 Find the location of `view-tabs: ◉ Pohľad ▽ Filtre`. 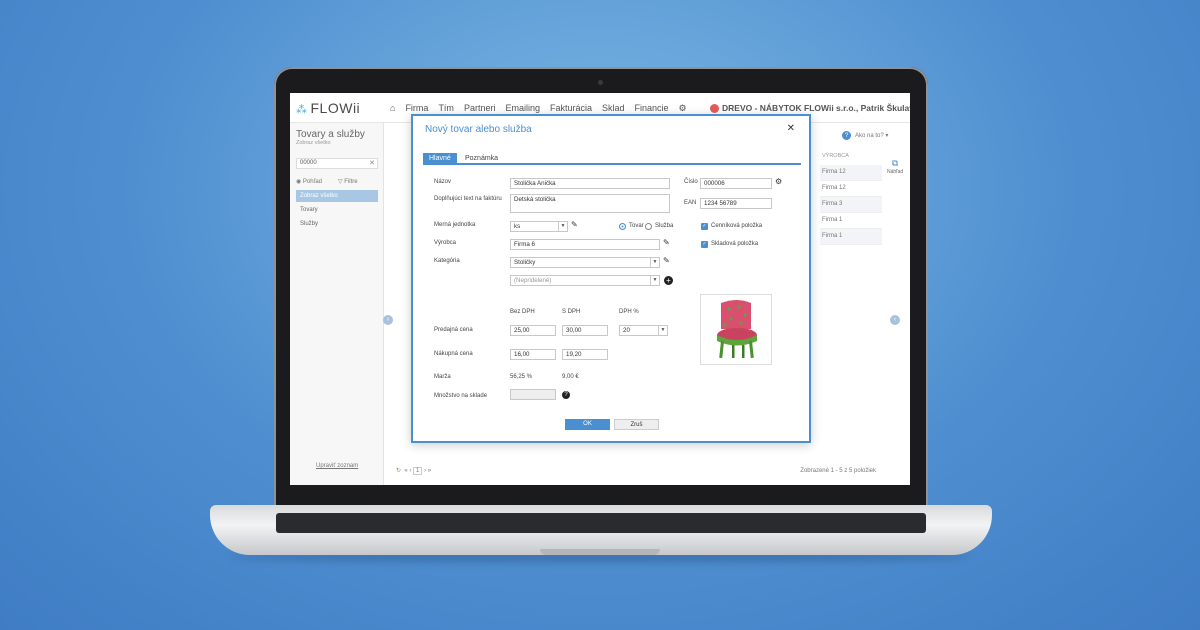

view-tabs: ◉ Pohľad ▽ Filtre is located at coordinates (327, 181).